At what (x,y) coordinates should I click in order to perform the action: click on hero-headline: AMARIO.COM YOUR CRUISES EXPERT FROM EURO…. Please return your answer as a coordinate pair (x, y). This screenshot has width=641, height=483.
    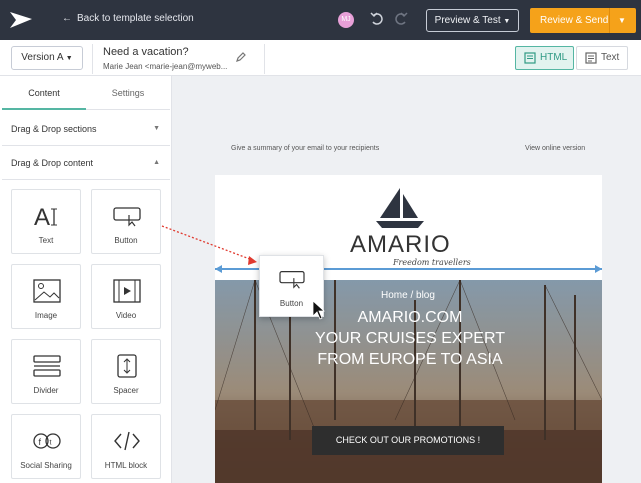
    Looking at the image, I should click on (410, 338).